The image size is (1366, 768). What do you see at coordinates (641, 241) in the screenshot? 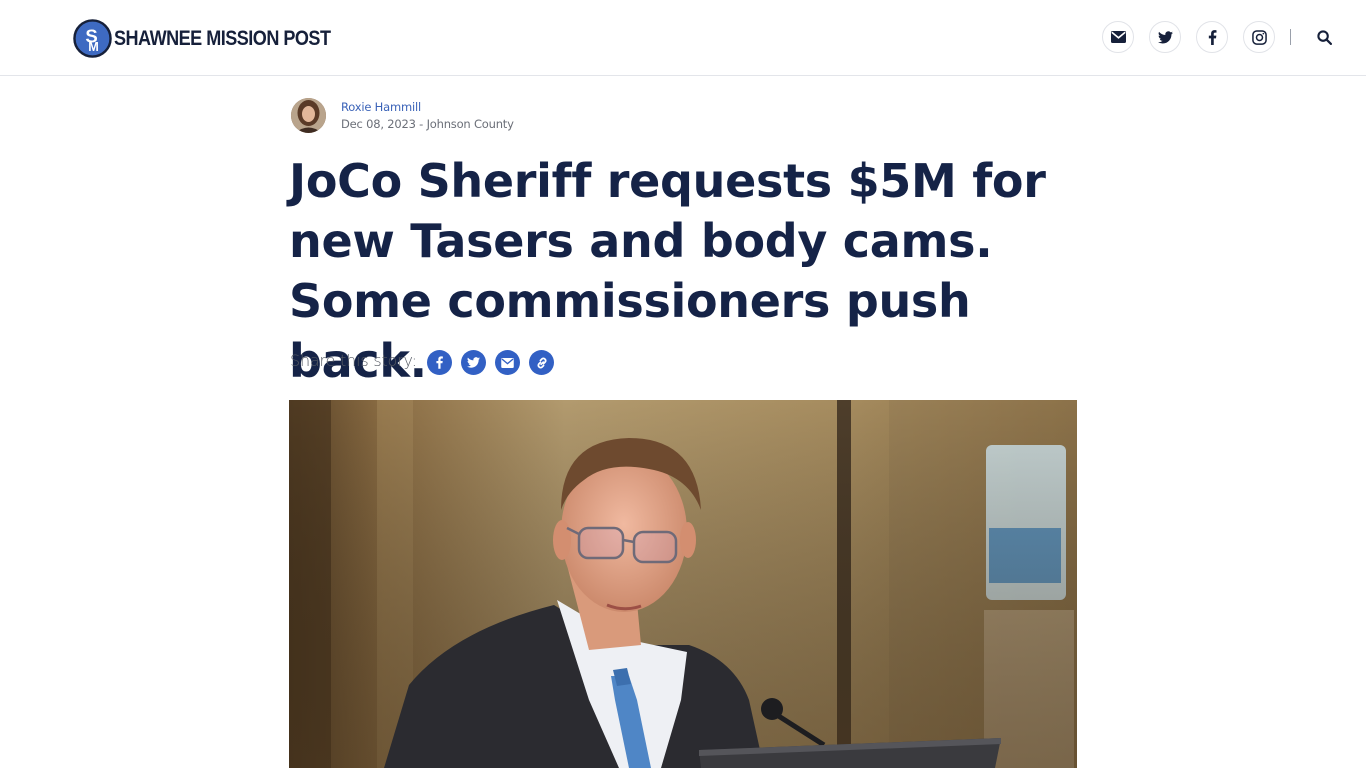
I see `headline-line: new Tasers and body cams.` at bounding box center [641, 241].